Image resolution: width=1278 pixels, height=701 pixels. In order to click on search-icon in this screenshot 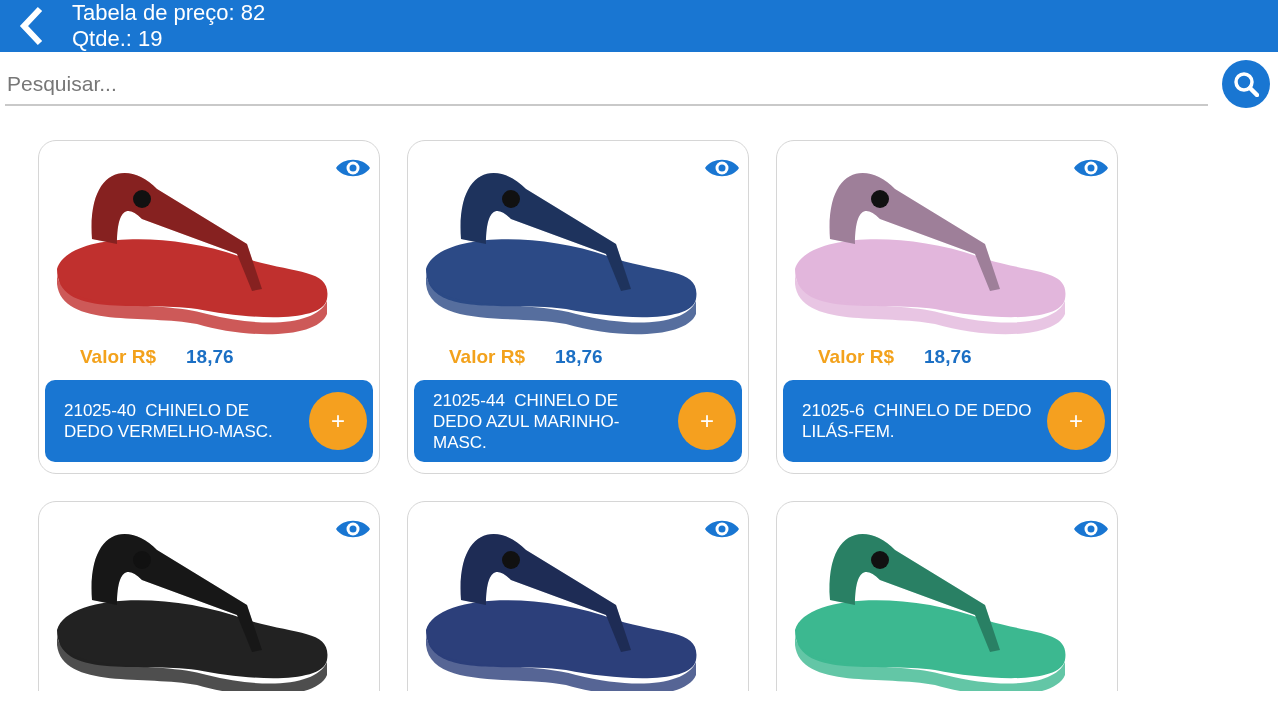, I will do `click(1246, 84)`.